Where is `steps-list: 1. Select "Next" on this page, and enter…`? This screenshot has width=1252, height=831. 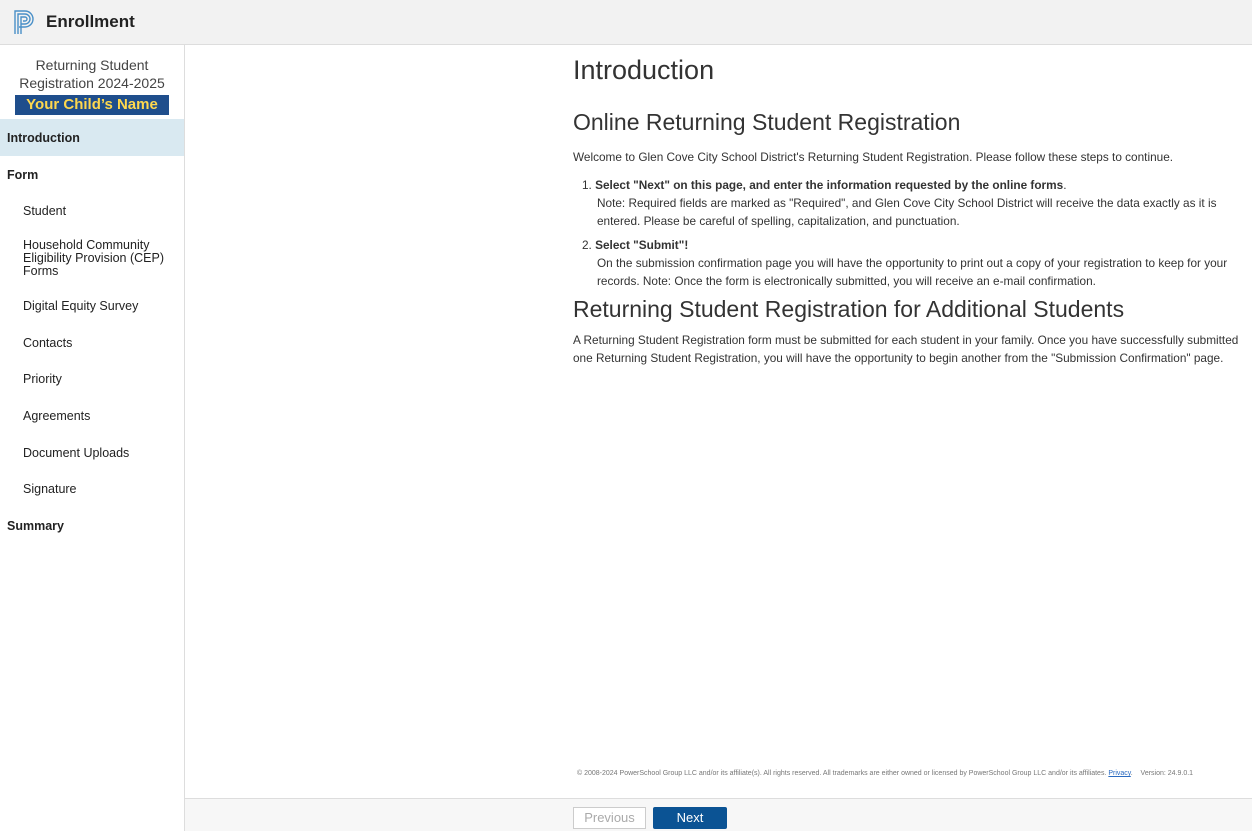 steps-list: 1. Select "Next" on this page, and enter… is located at coordinates (910, 233).